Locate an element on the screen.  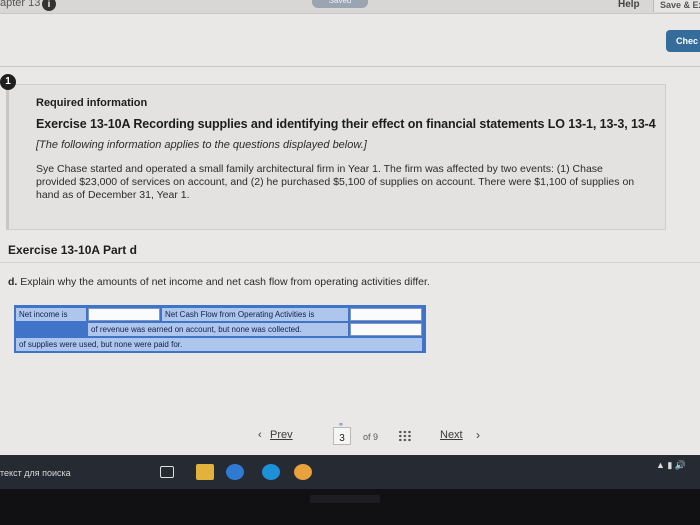
laptop-bezel is located at coordinates (350, 507).